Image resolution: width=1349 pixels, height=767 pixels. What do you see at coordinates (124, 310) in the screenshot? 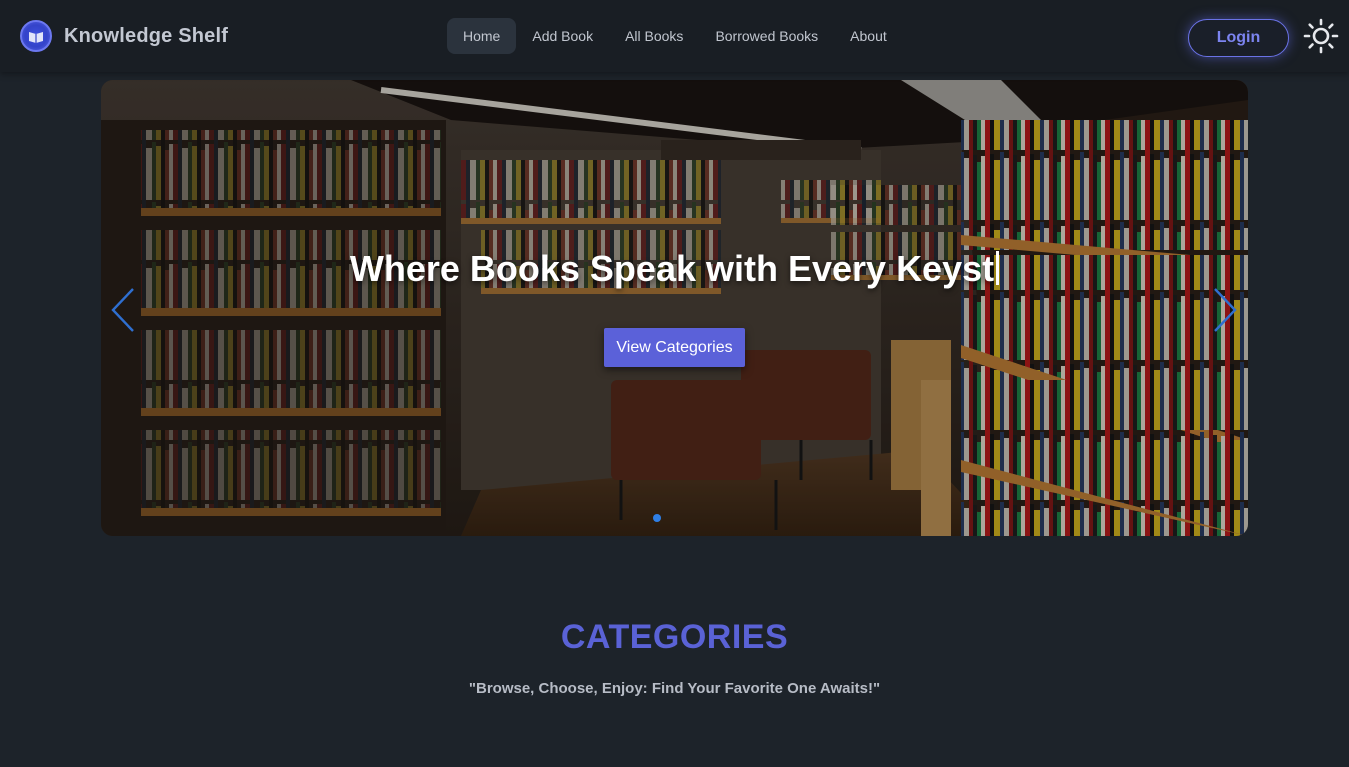
I see `chevron-left-icon` at bounding box center [124, 310].